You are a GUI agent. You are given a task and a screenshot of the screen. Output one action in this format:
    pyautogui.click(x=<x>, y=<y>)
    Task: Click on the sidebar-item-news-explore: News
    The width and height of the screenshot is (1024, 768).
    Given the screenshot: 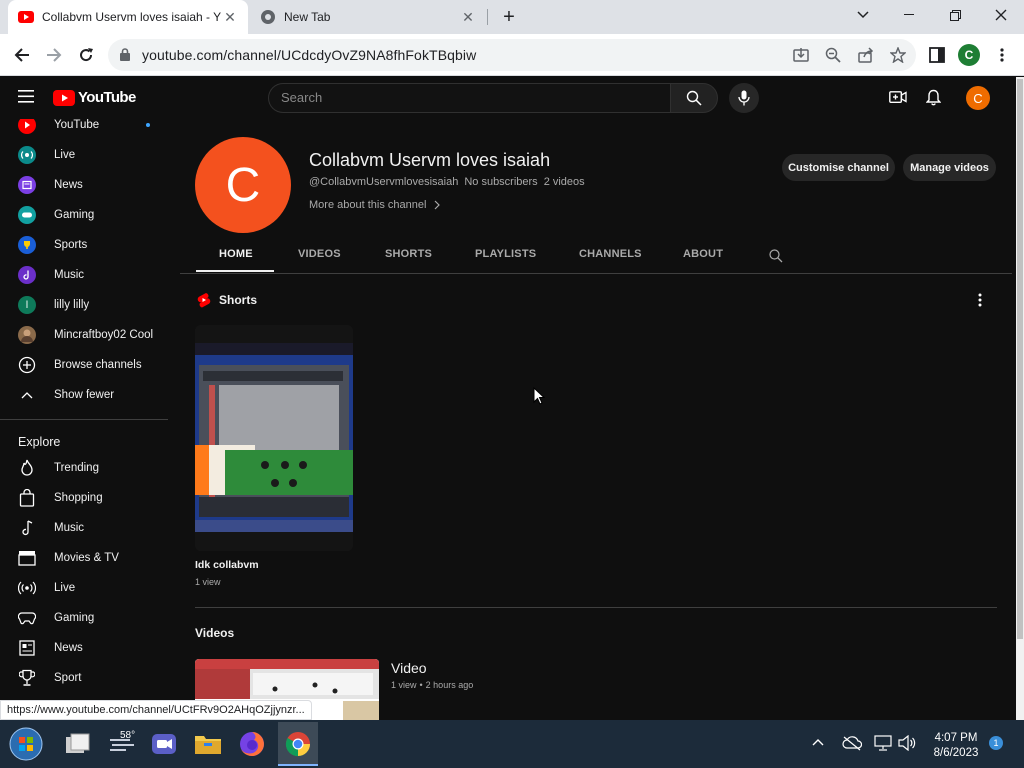 What is the action you would take?
    pyautogui.click(x=84, y=648)
    